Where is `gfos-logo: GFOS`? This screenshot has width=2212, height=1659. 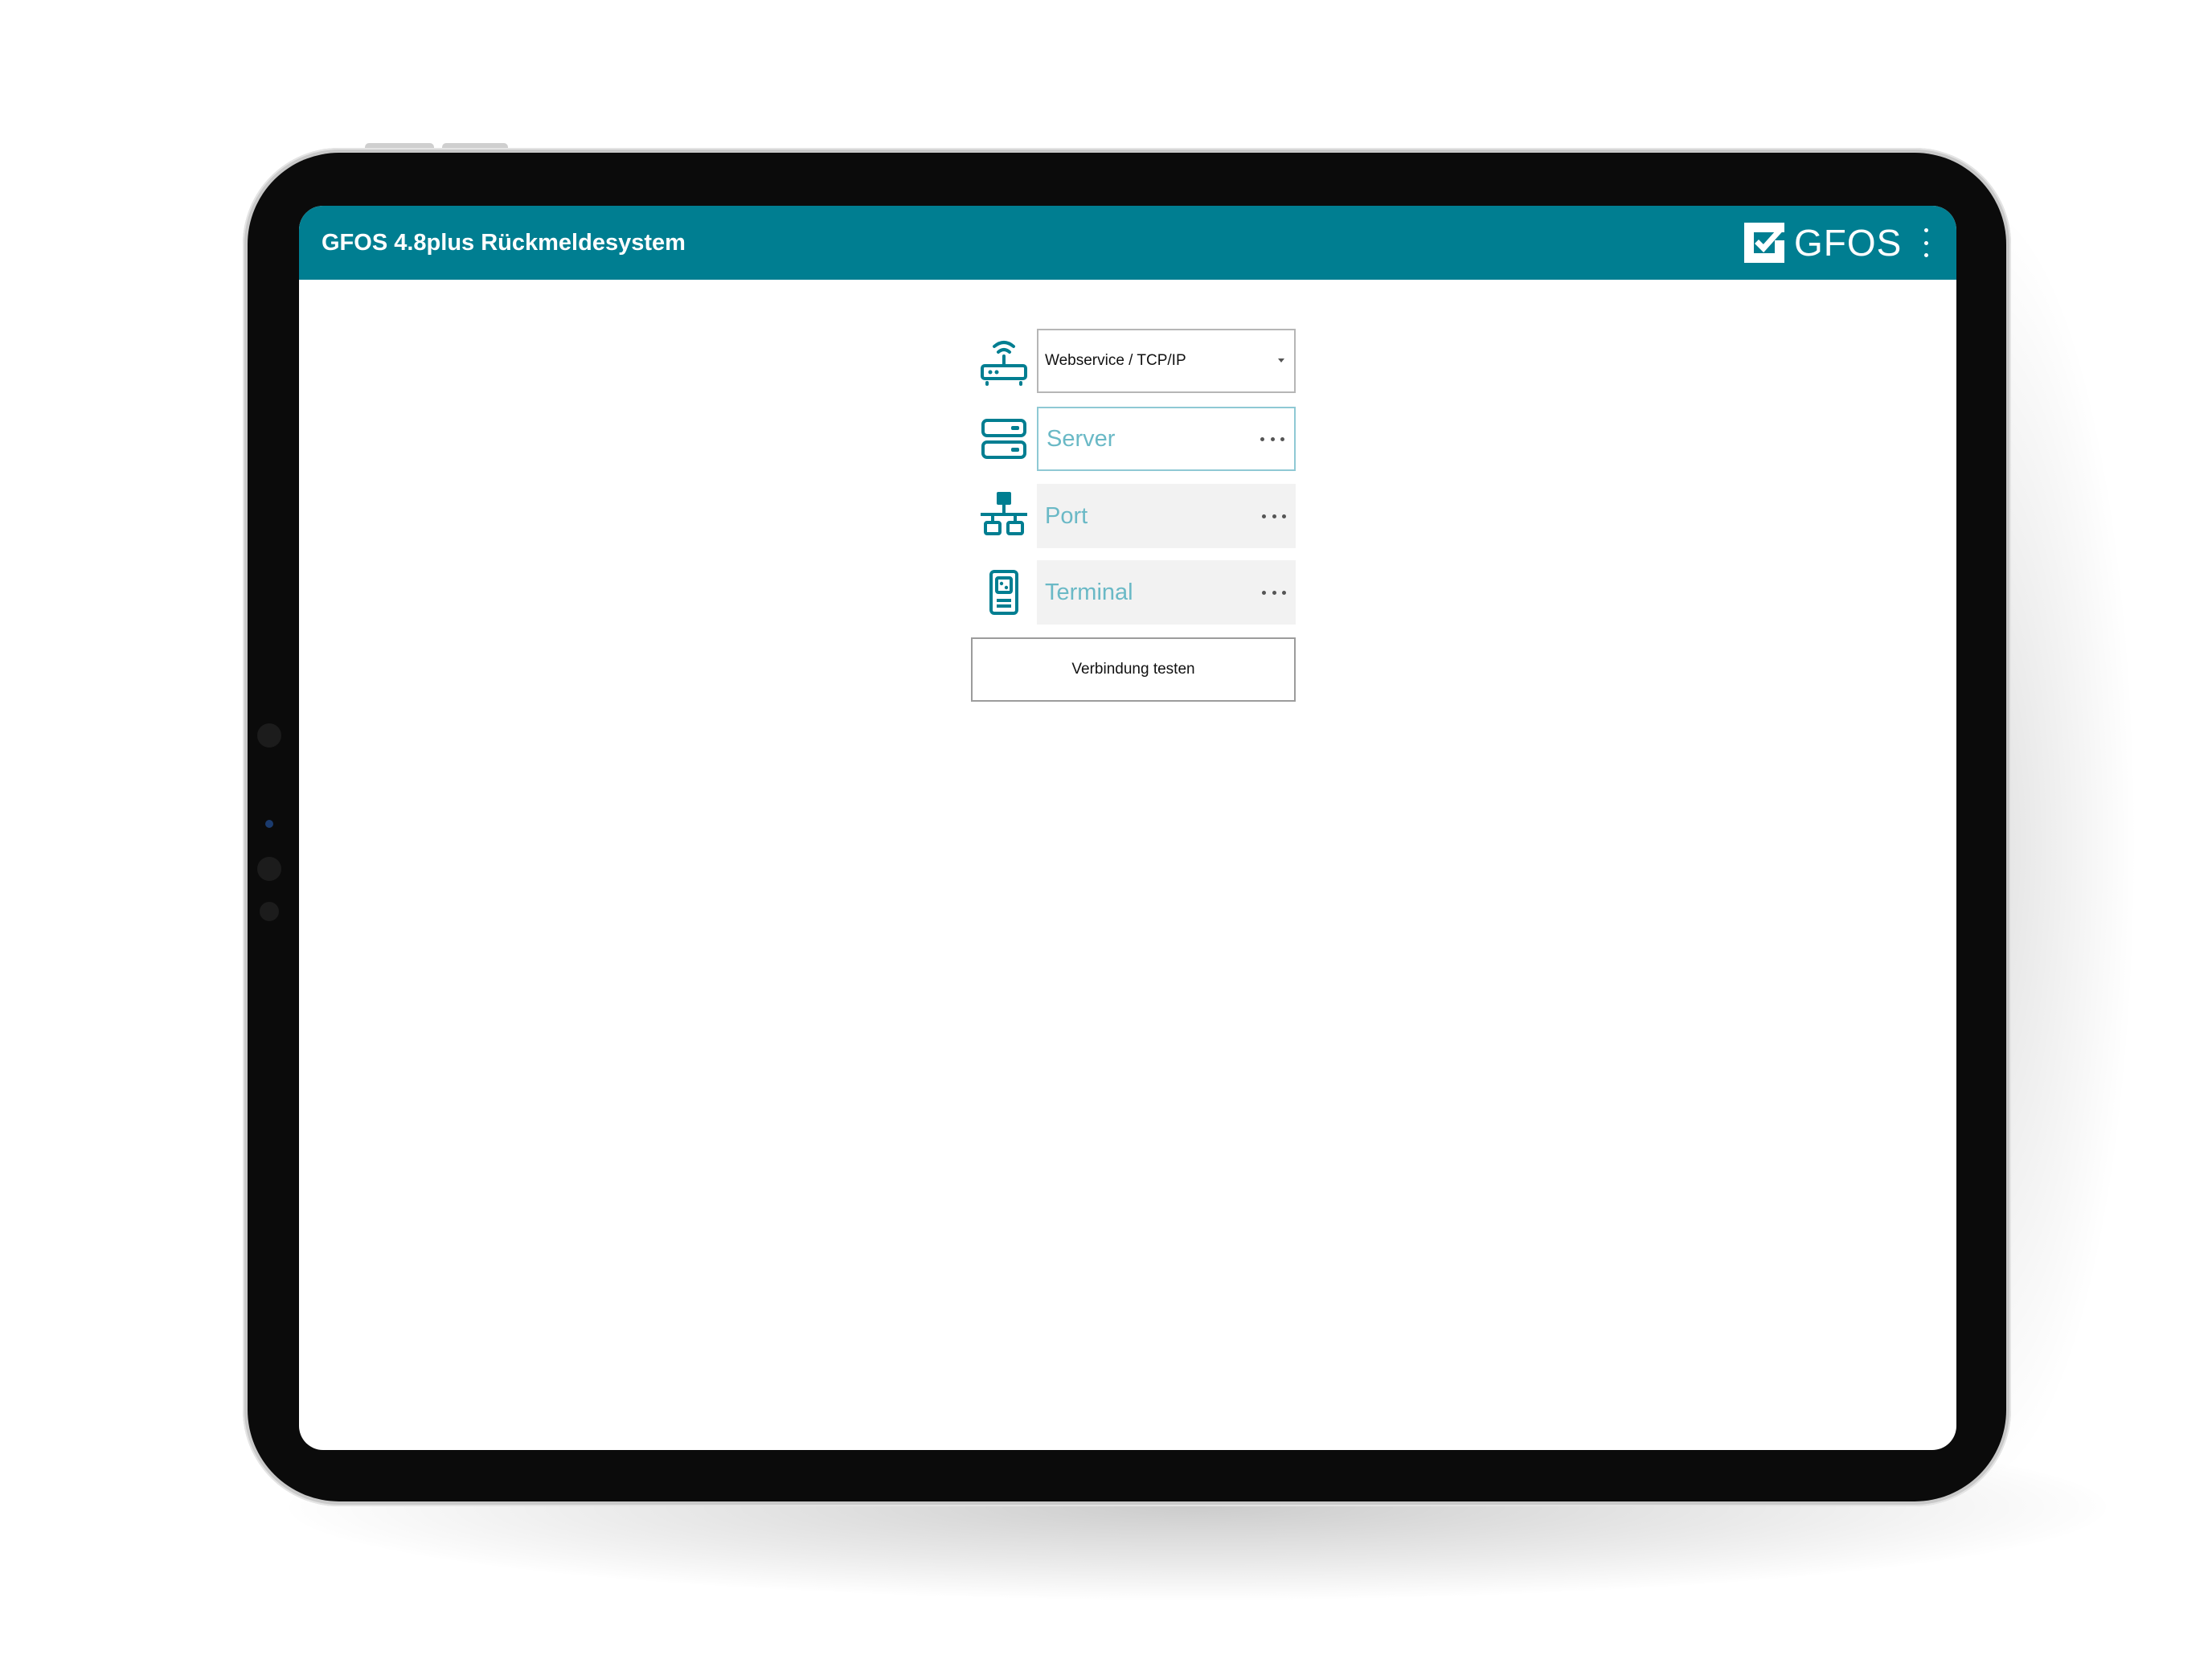 gfos-logo: GFOS is located at coordinates (1823, 243).